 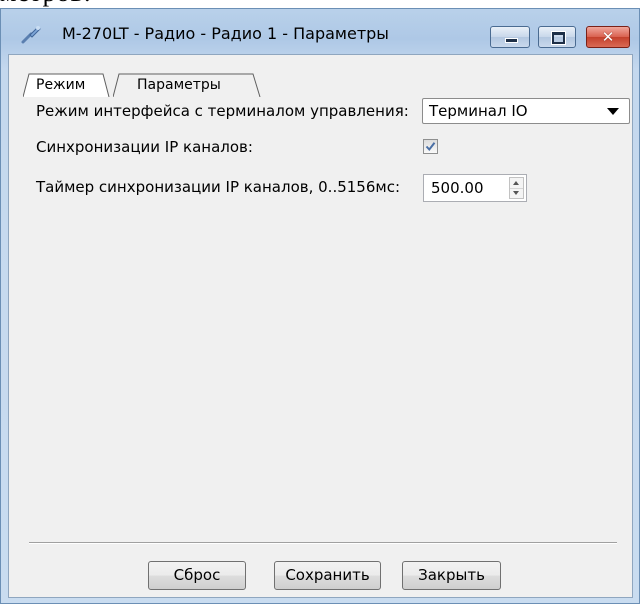 I want to click on close-window-button: ✕, so click(x=608, y=37).